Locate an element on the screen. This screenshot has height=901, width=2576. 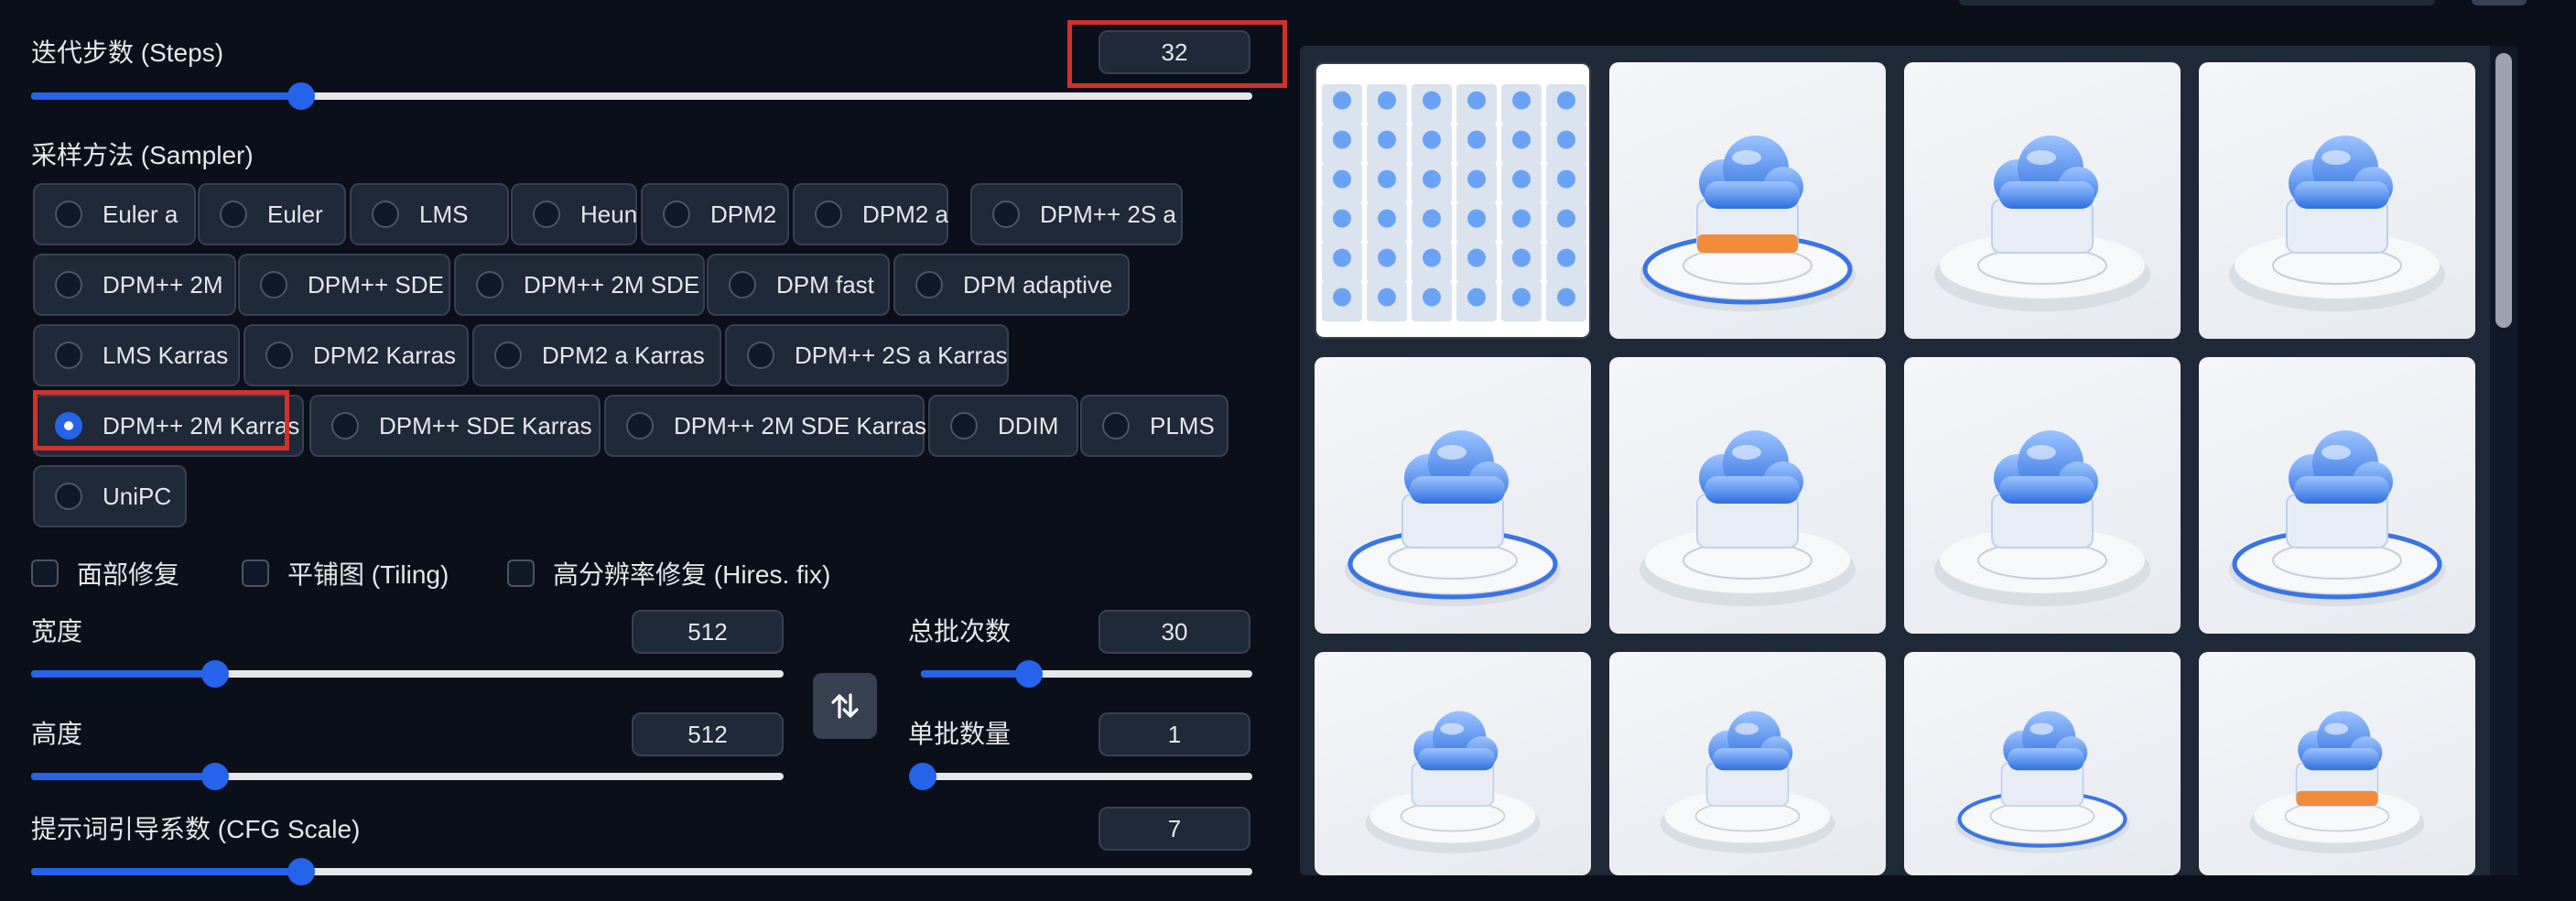
gallery-image-cloud-platform is located at coordinates (1748, 495).